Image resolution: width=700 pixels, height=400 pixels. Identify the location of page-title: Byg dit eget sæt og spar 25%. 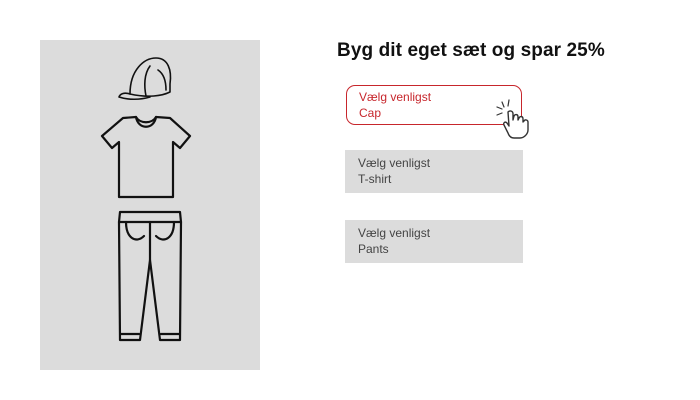
(471, 50).